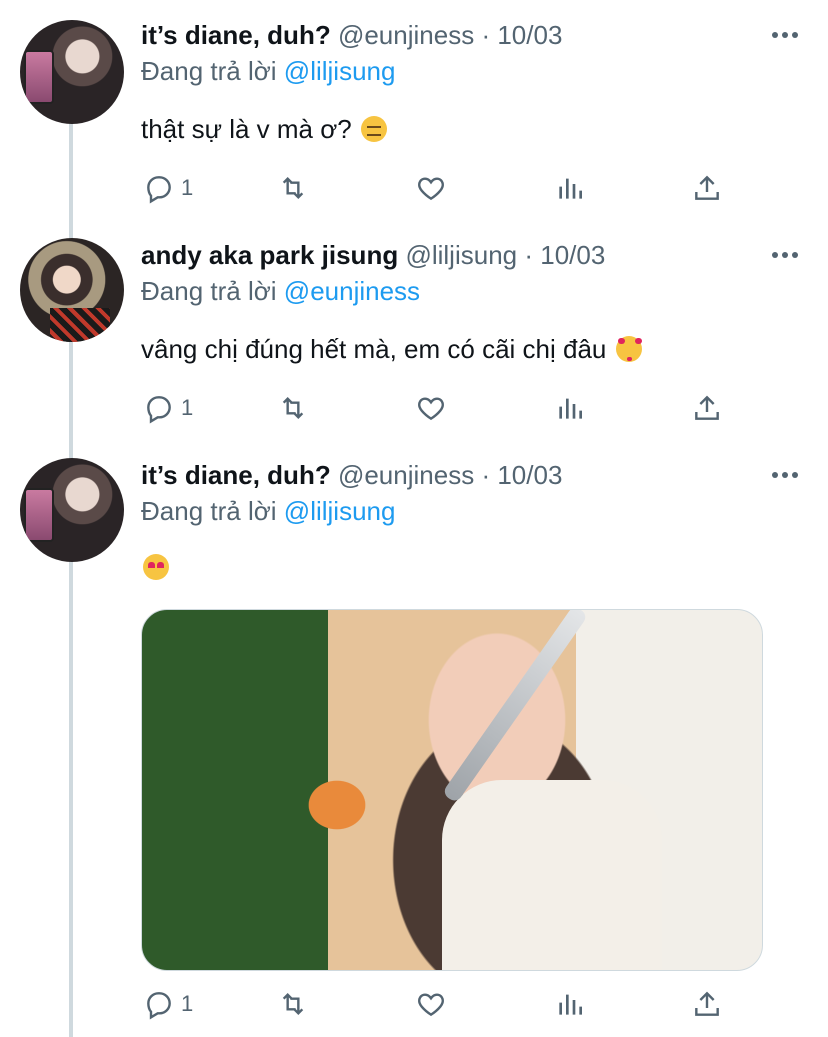  I want to click on mention-link: @eunjiness, so click(352, 291).